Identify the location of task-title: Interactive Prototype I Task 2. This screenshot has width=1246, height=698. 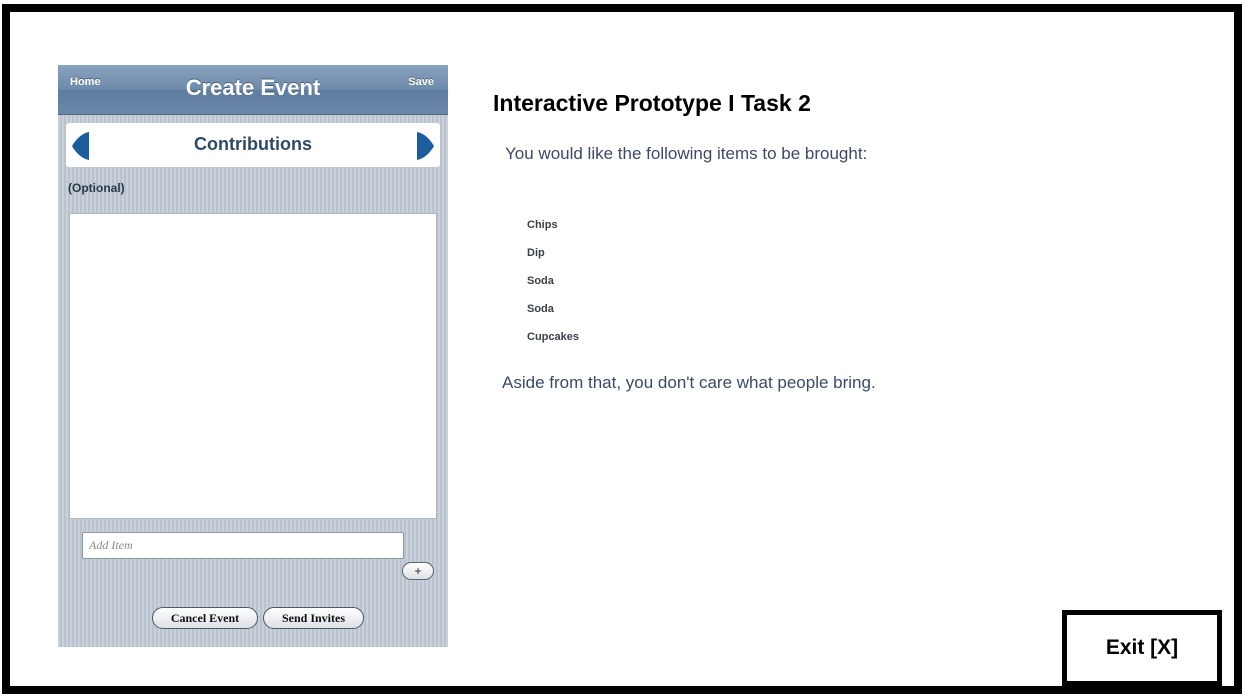
(652, 103).